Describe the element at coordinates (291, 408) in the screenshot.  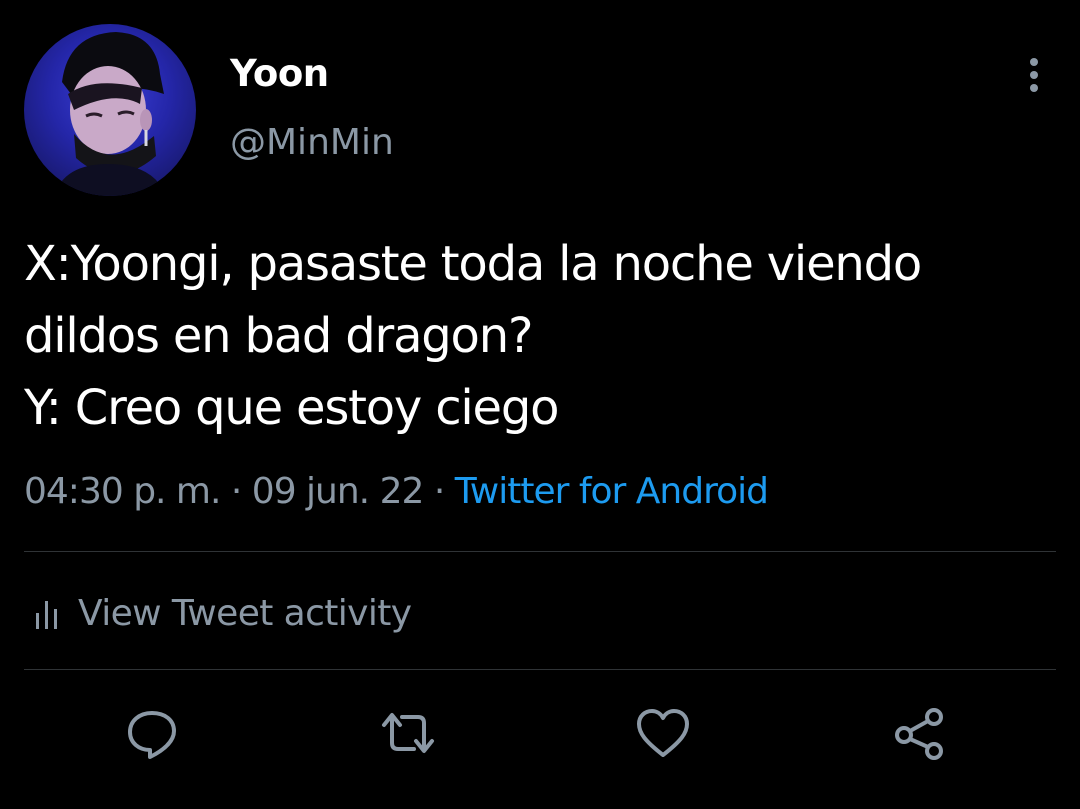
I see `tweet-text-line: Y: Creo que estoy ciego` at that location.